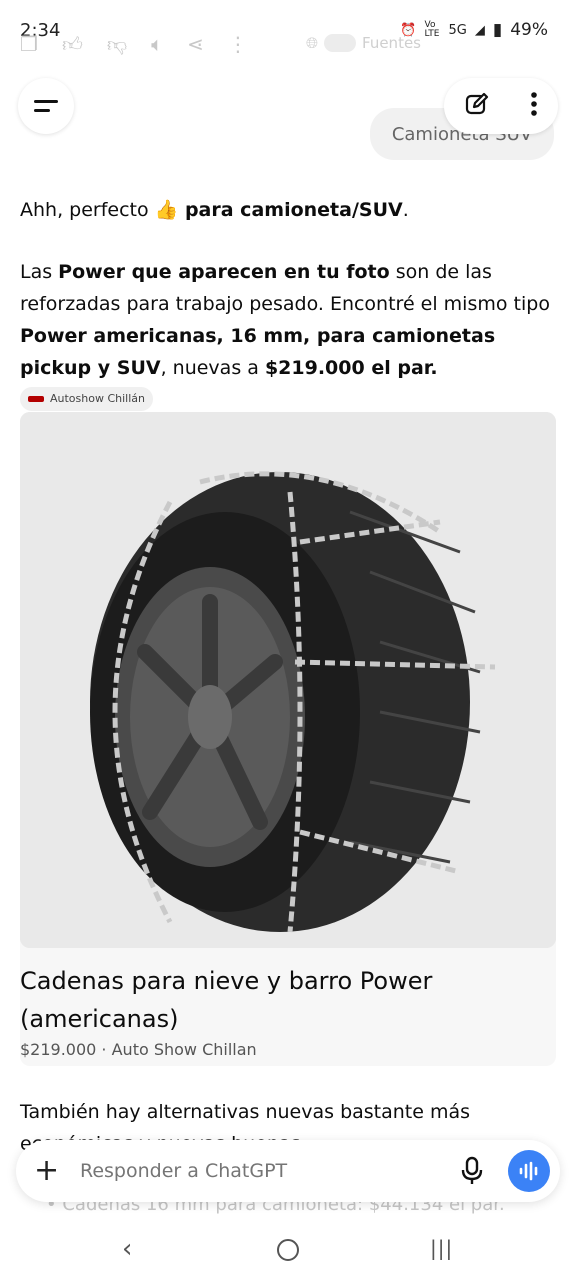 The image size is (576, 1280). What do you see at coordinates (157, 44) in the screenshot?
I see `speaker-icon: 🔈︎` at bounding box center [157, 44].